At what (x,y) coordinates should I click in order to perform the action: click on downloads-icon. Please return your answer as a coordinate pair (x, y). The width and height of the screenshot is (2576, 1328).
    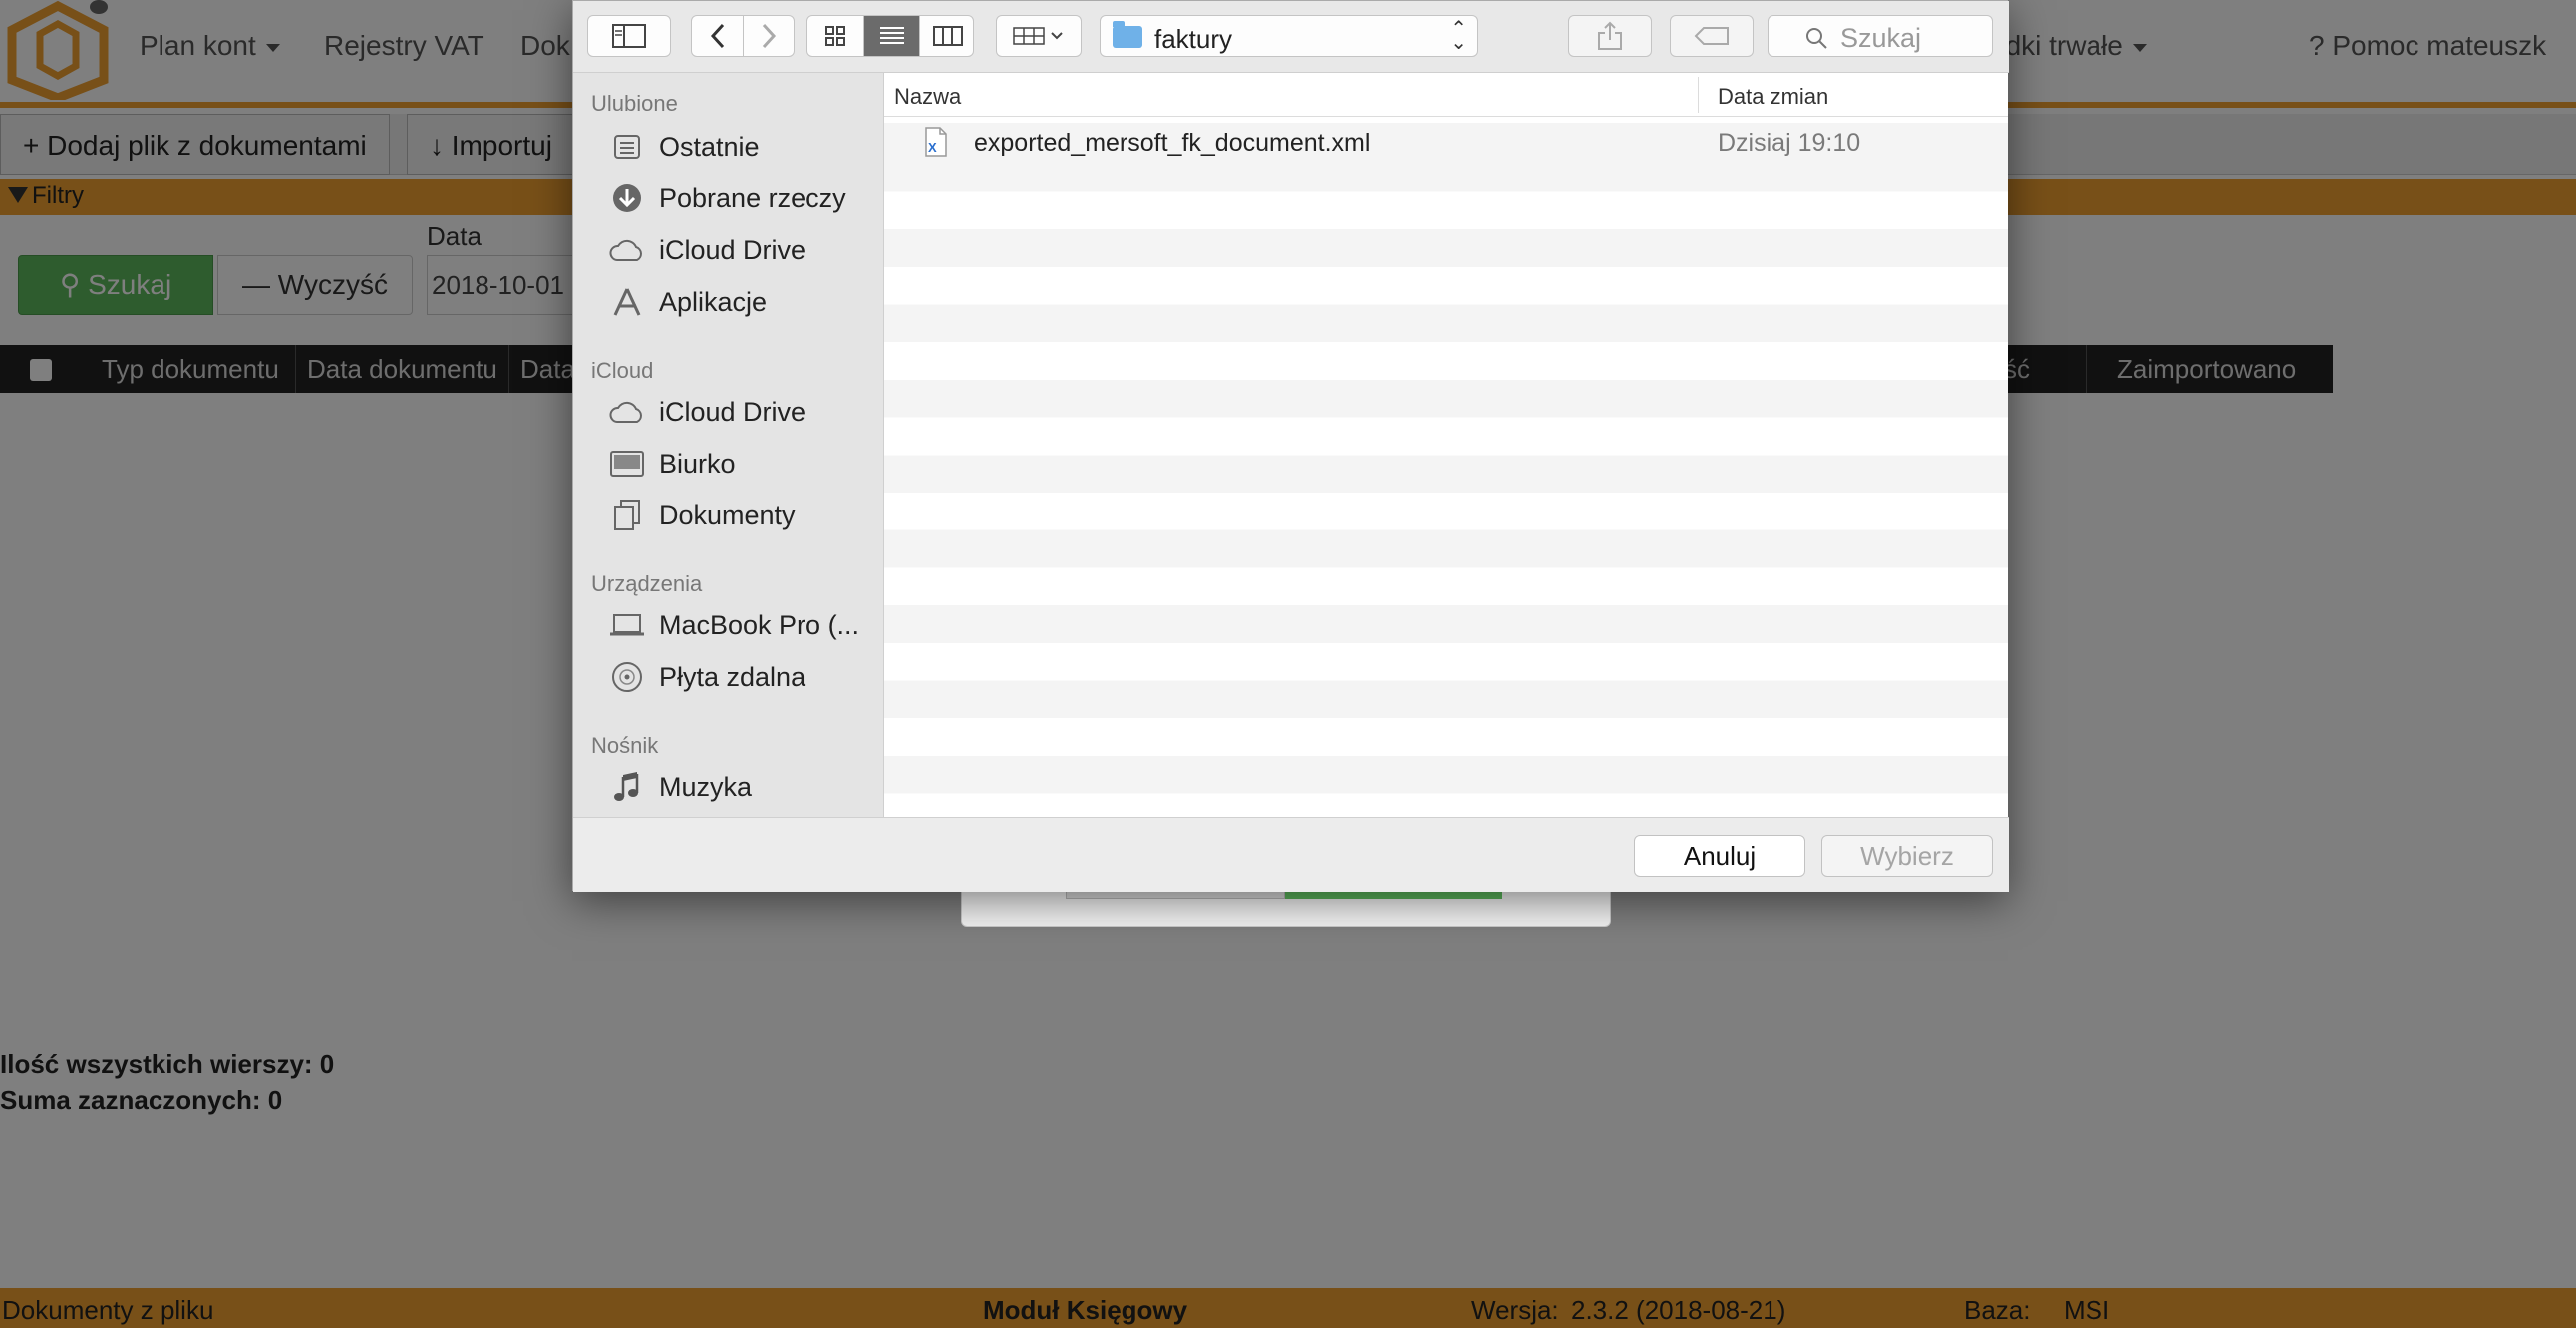
    Looking at the image, I should click on (627, 198).